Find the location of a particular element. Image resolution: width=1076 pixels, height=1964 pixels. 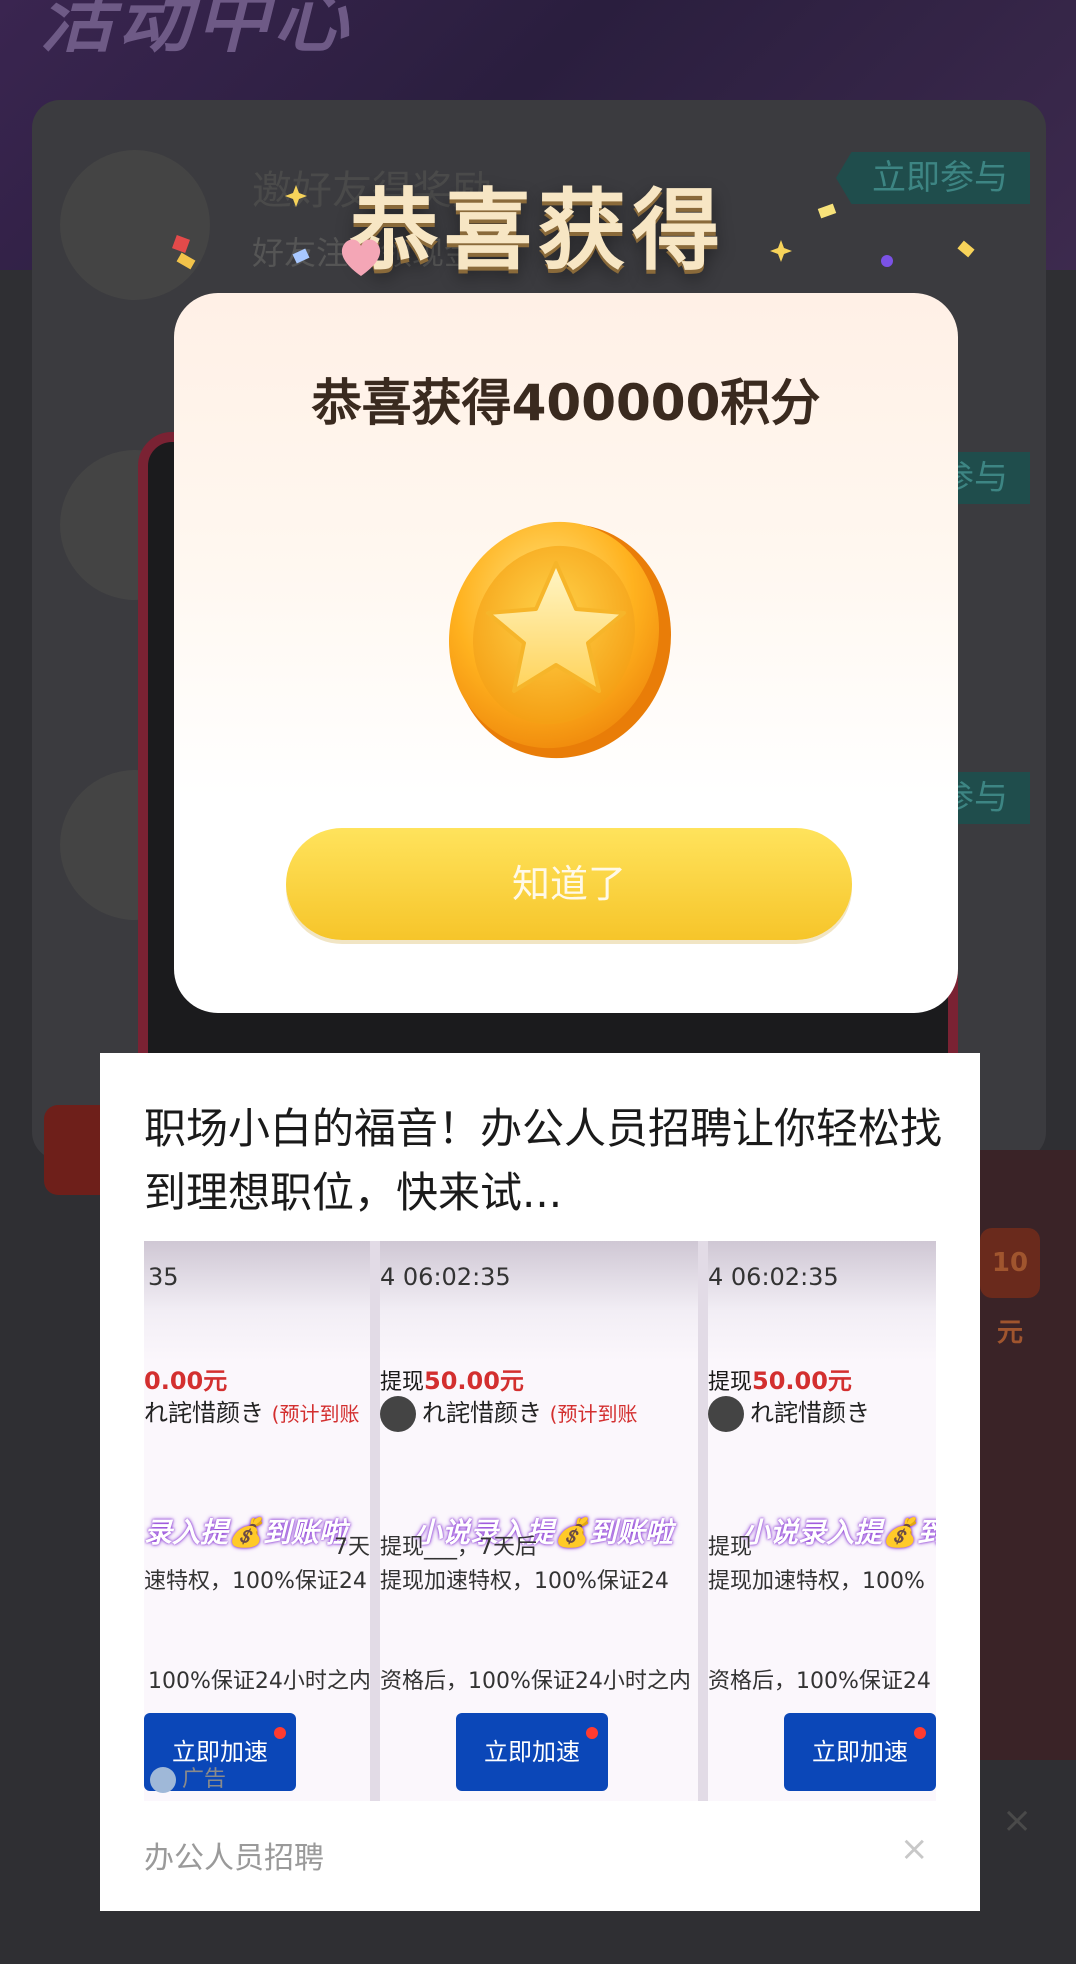

screenshot-line: 100%保证24小时之内 is located at coordinates (259, 1681).